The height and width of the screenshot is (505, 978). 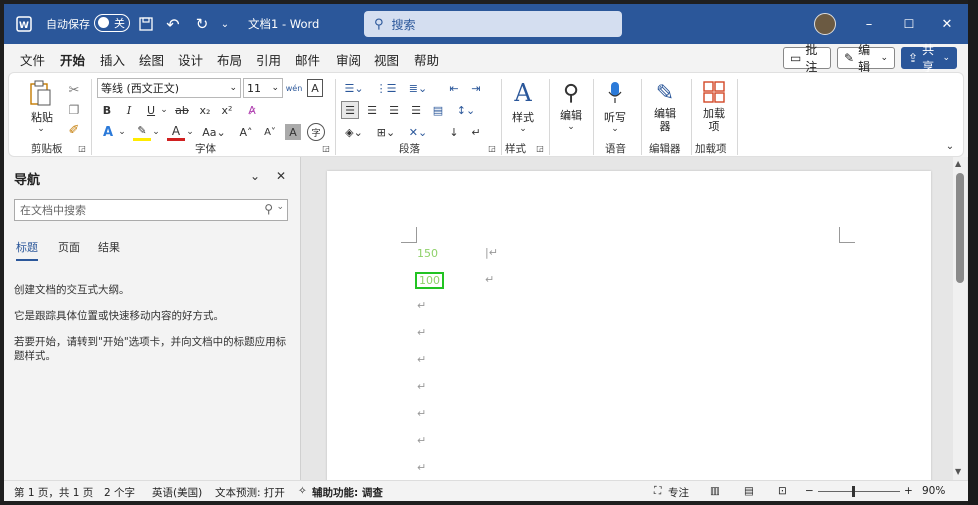 I want to click on nav-tab-results: 结果, so click(x=109, y=247).